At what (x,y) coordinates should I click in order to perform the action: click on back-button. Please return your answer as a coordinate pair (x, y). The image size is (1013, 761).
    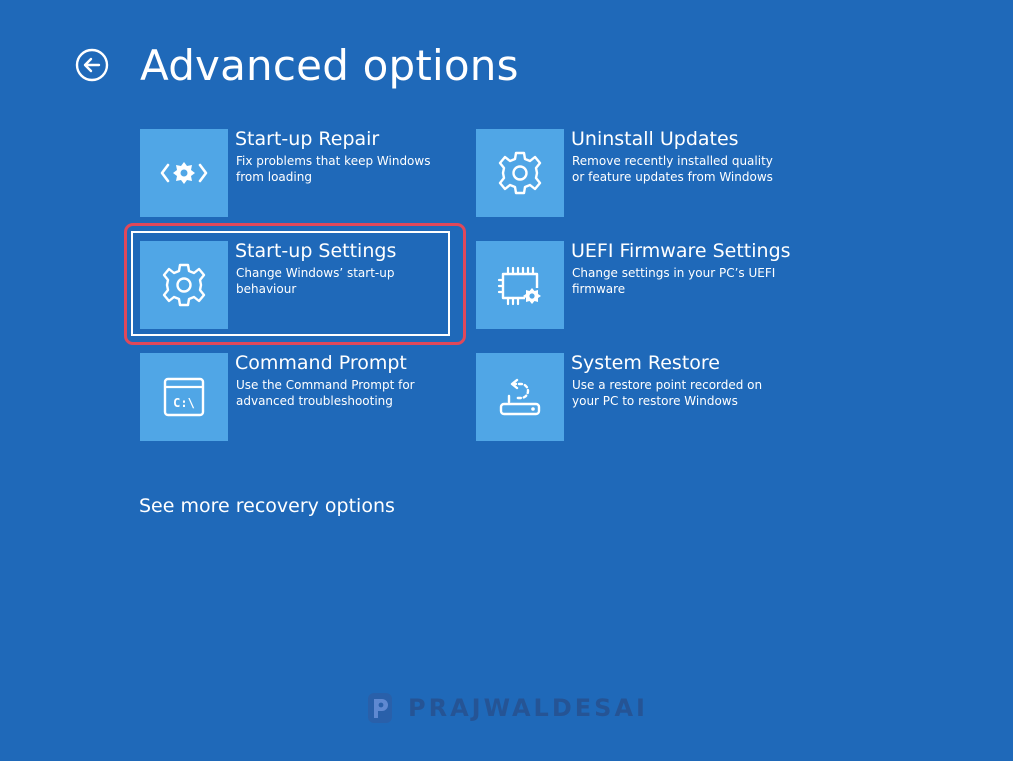
    Looking at the image, I should click on (92, 65).